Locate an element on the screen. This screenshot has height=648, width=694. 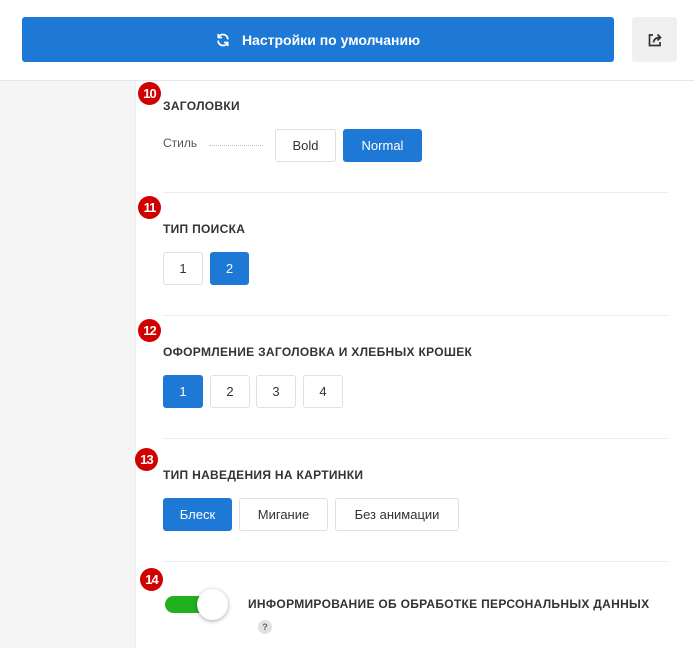
hover-no-animation-button: Без анимации is located at coordinates (397, 514).